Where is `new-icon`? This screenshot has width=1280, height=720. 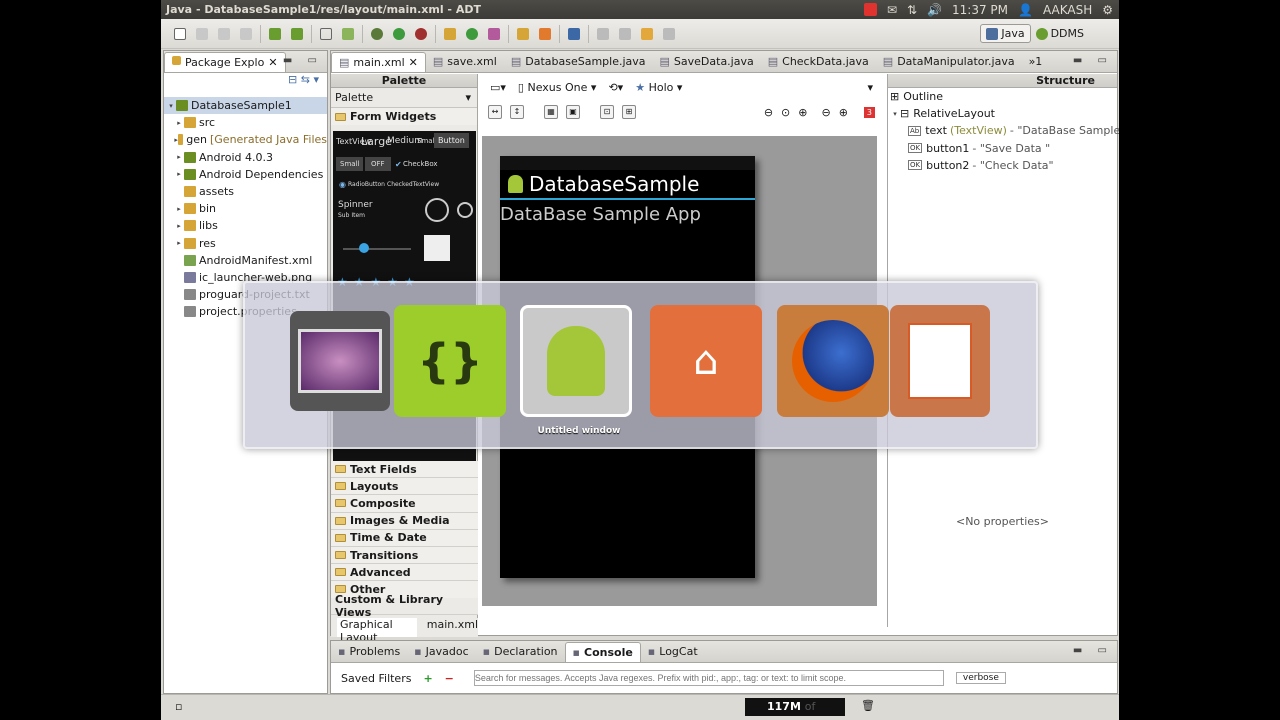 new-icon is located at coordinates (180, 33).